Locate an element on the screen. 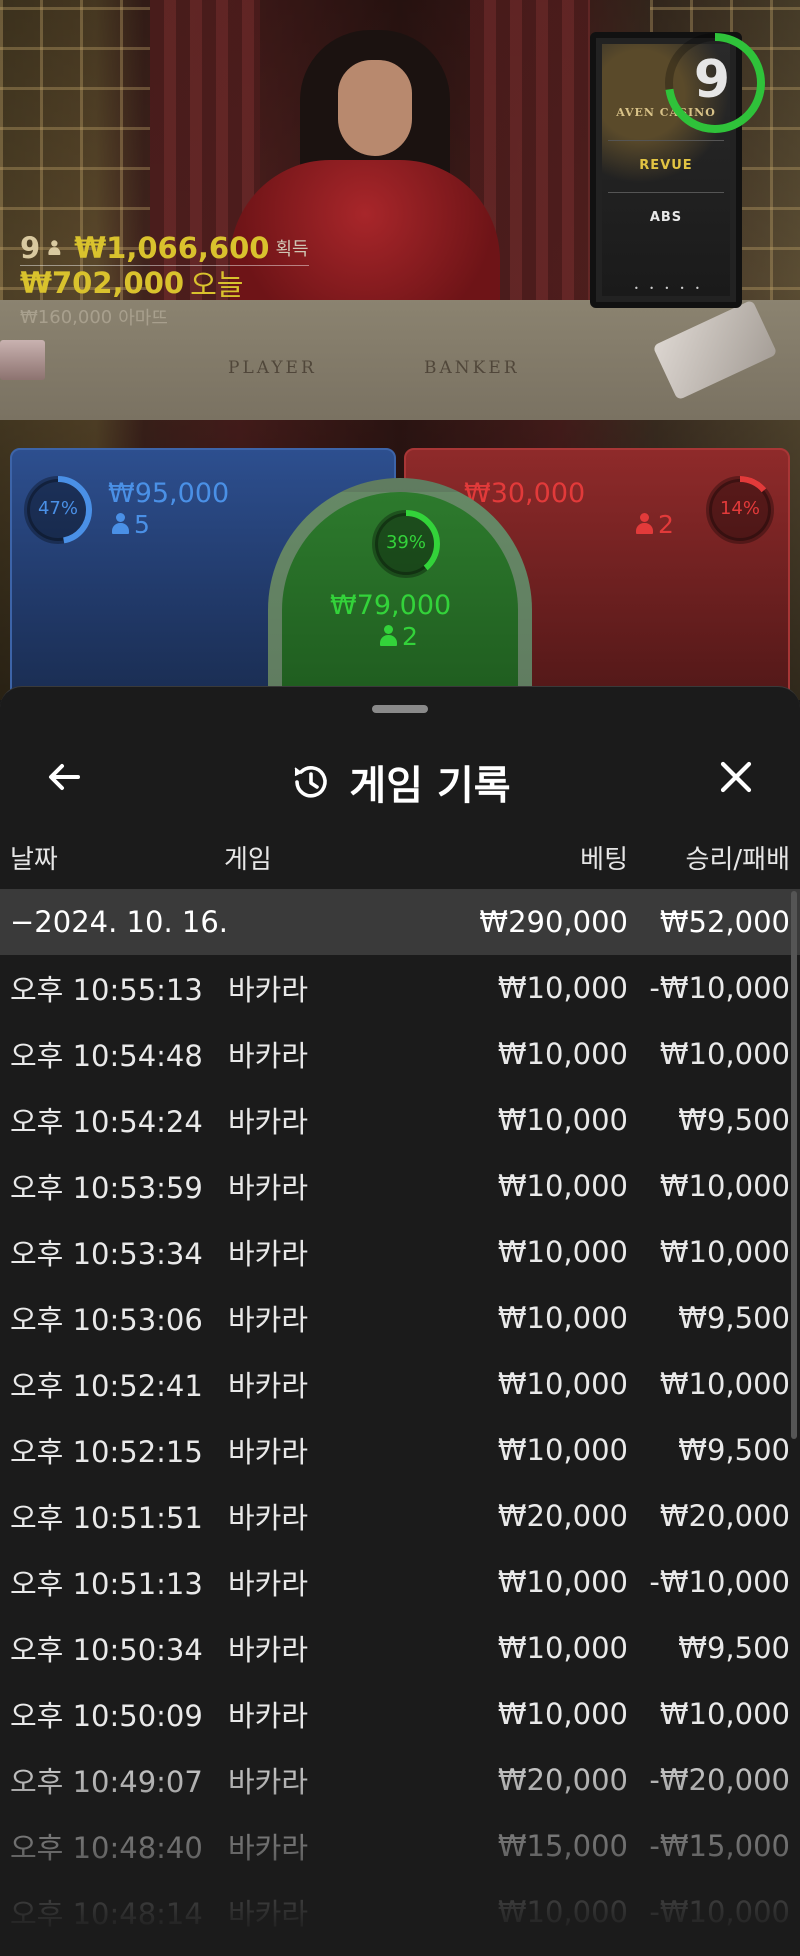 Image resolution: width=800 pixels, height=1956 pixels. sponsor-logo-abs: ABS is located at coordinates (666, 217).